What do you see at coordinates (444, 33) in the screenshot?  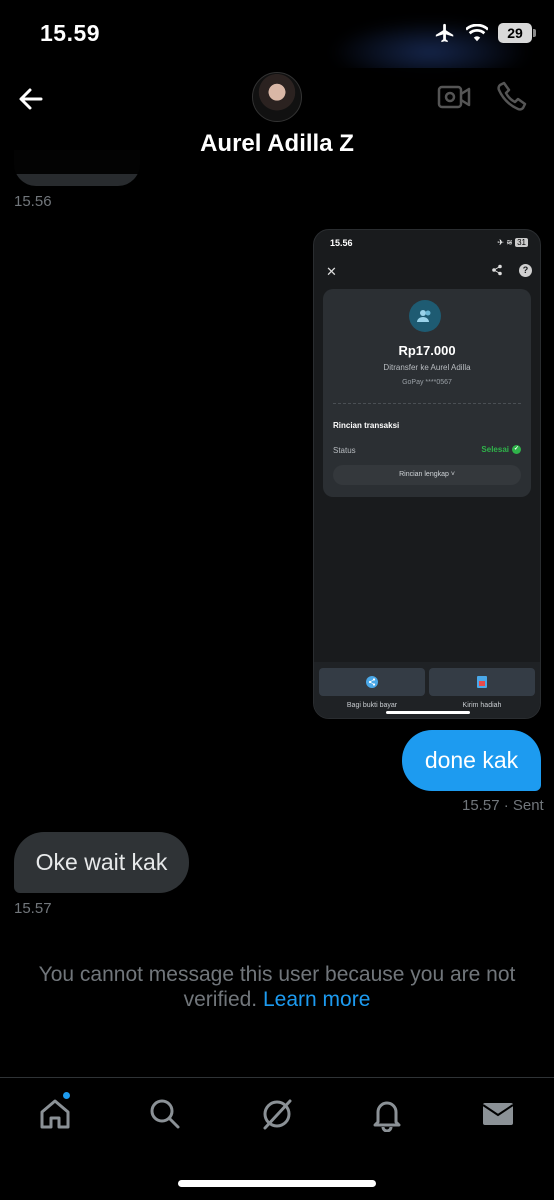 I see `airplane-icon` at bounding box center [444, 33].